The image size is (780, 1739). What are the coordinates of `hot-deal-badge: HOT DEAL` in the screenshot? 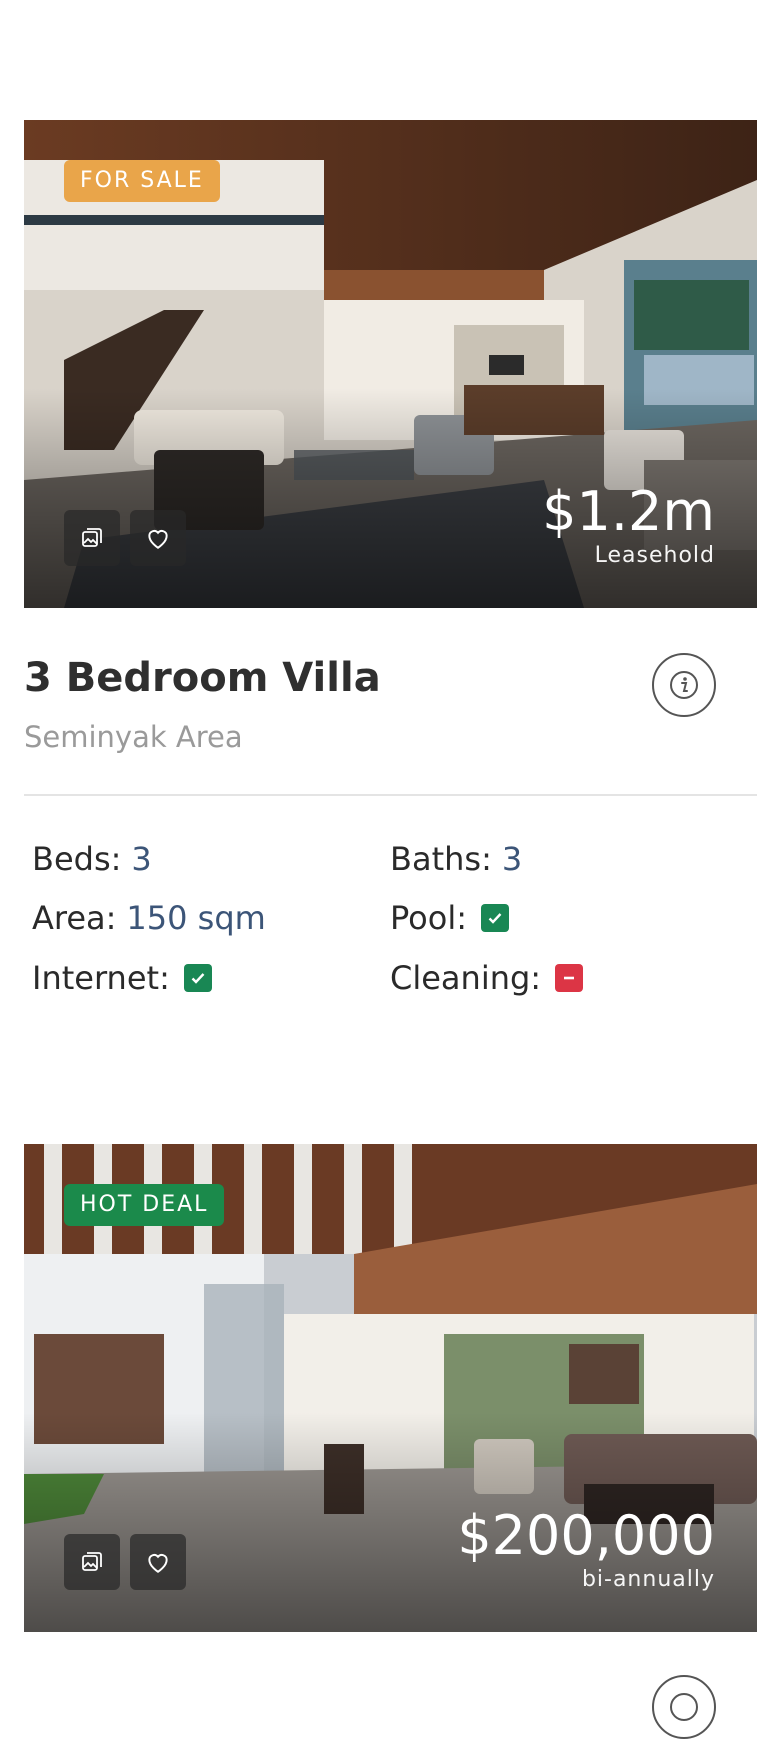 It's located at (144, 1205).